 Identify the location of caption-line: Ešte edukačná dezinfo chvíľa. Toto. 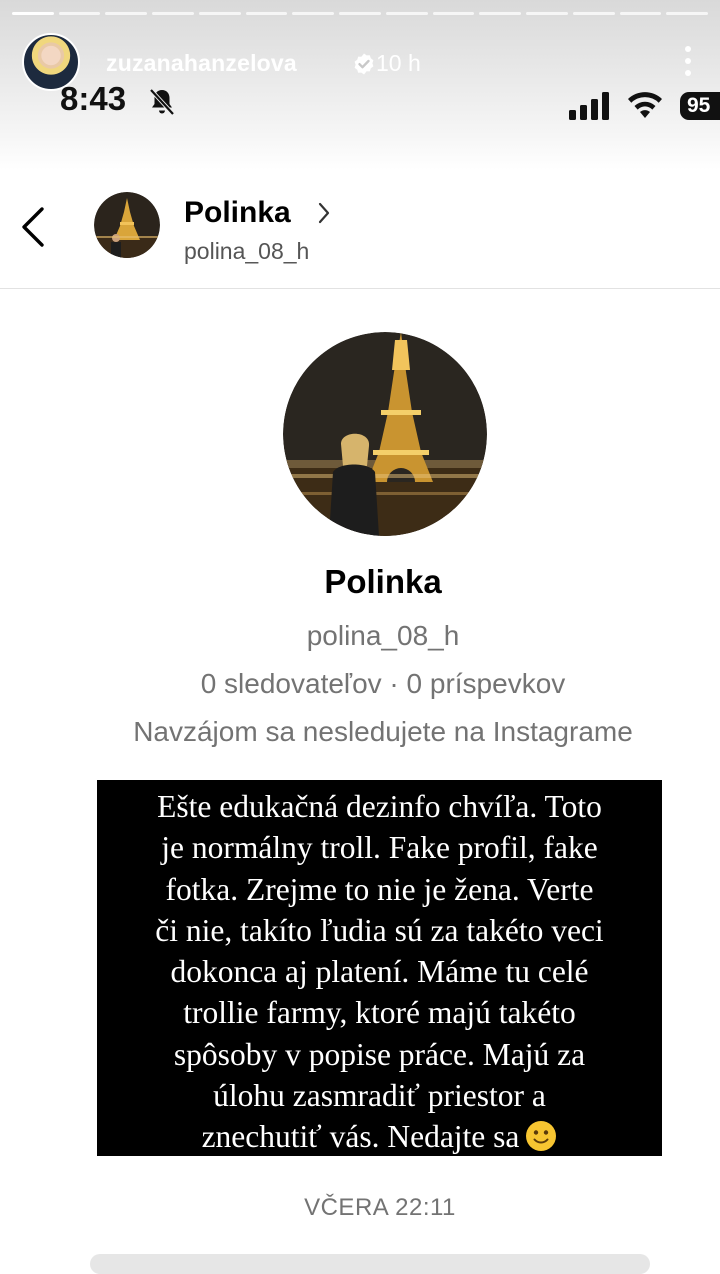
(379, 806).